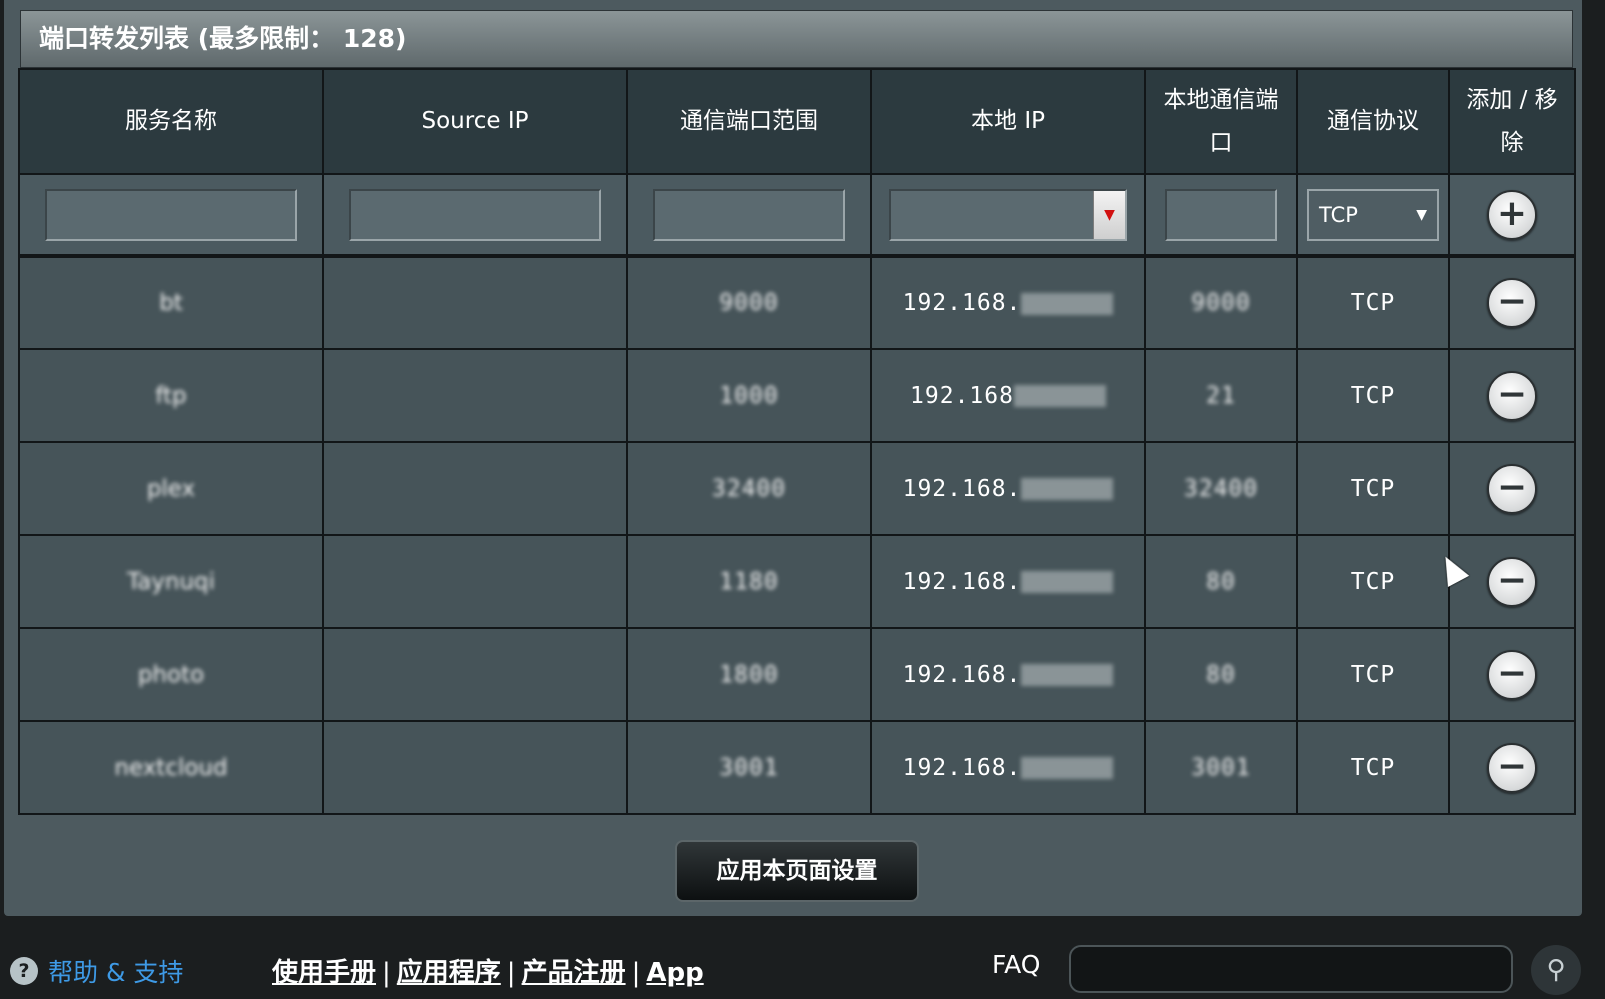  I want to click on search-button: ⚲, so click(1556, 970).